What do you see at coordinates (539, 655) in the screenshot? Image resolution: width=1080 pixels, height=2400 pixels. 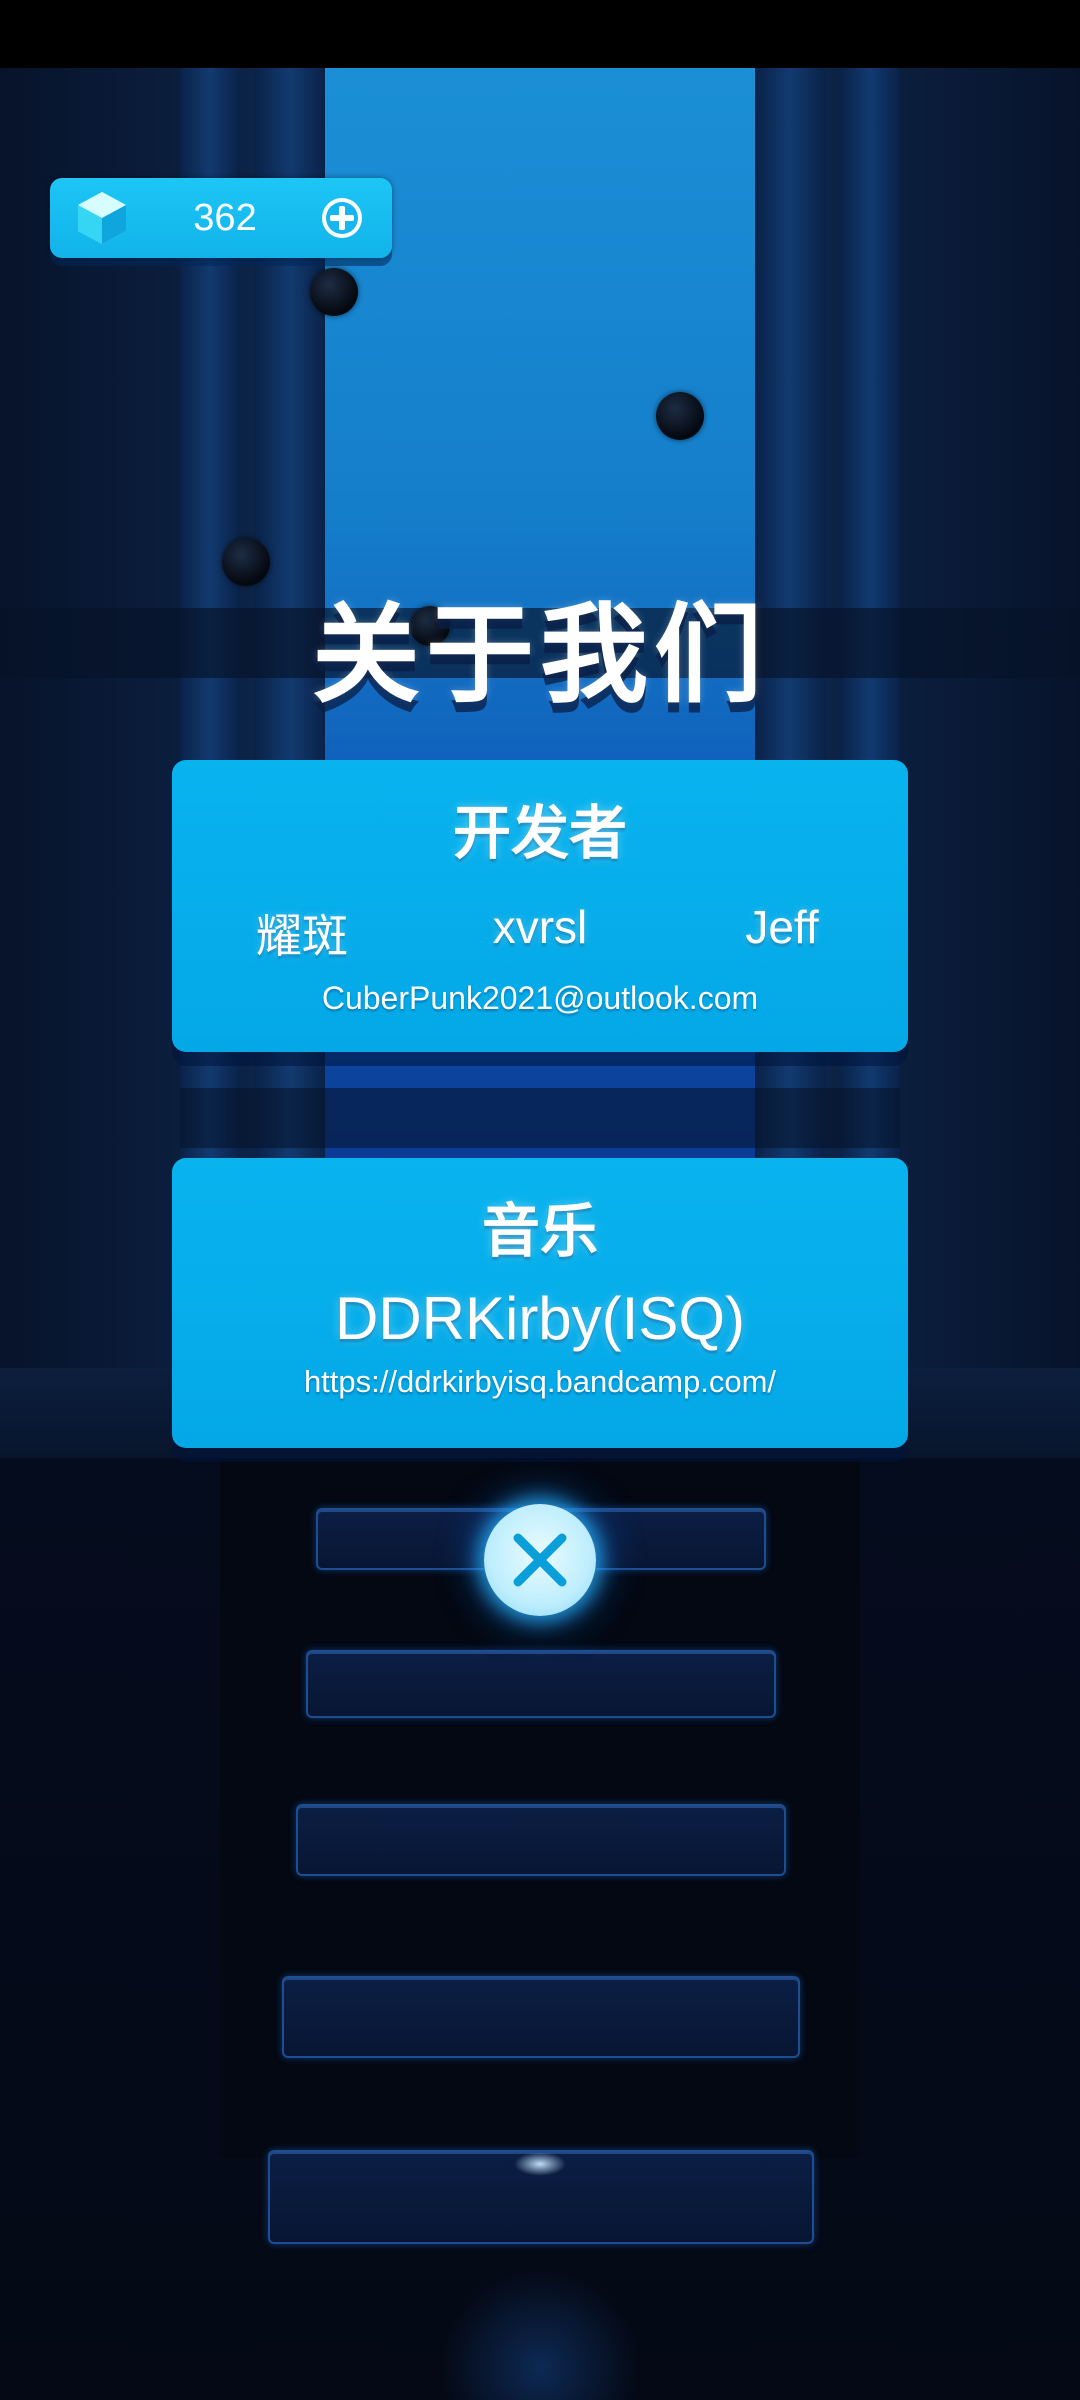 I see `page-title: 关于我们` at bounding box center [539, 655].